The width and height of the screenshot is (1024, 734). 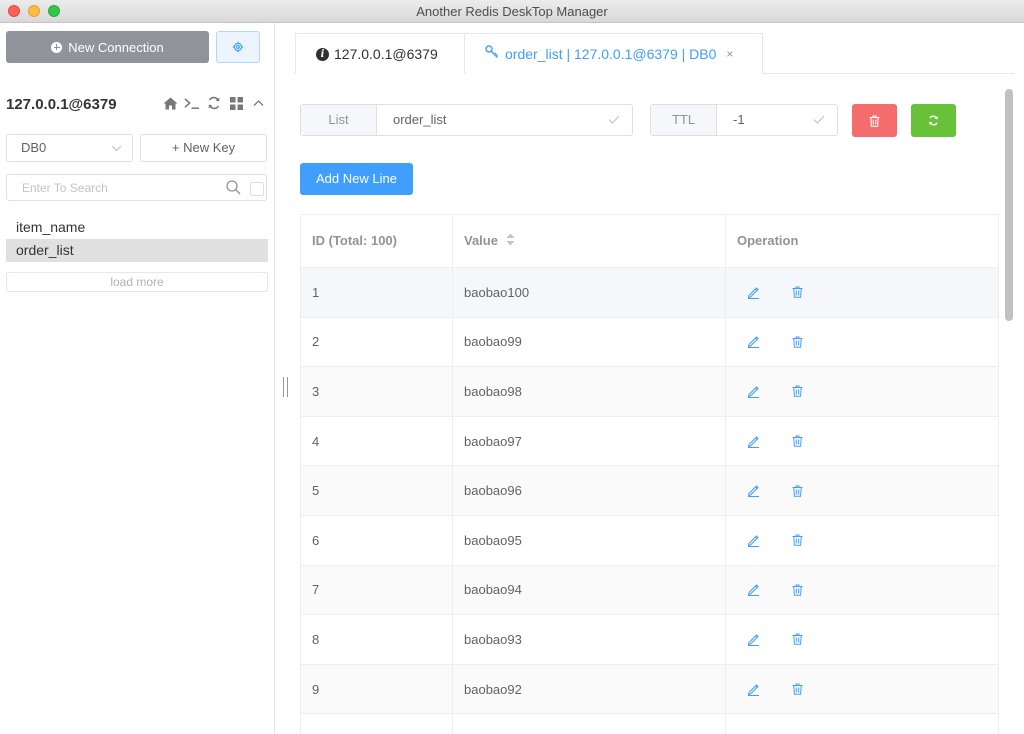 I want to click on search-icon, so click(x=233, y=189).